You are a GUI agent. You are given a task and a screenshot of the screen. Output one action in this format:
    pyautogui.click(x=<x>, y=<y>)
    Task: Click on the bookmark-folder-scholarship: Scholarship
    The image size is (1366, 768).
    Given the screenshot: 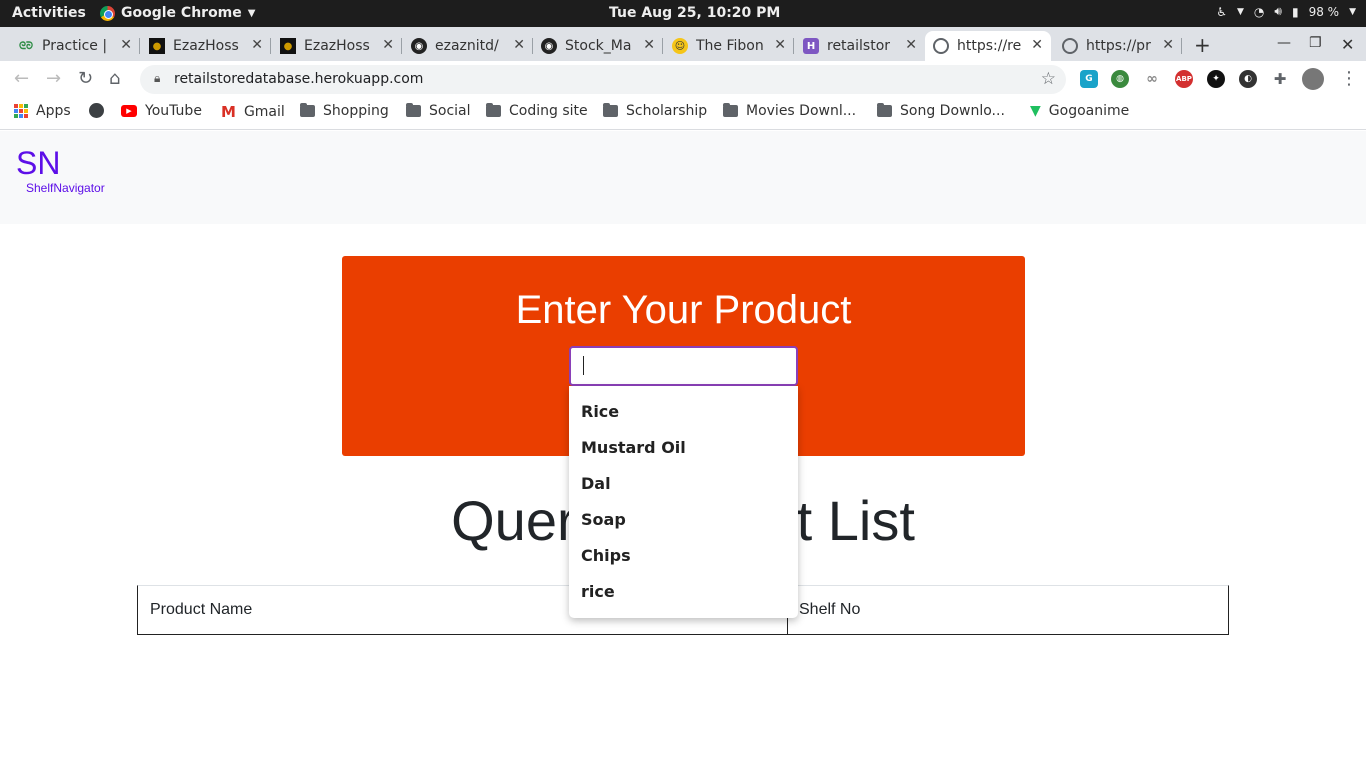 What is the action you would take?
    pyautogui.click(x=655, y=111)
    